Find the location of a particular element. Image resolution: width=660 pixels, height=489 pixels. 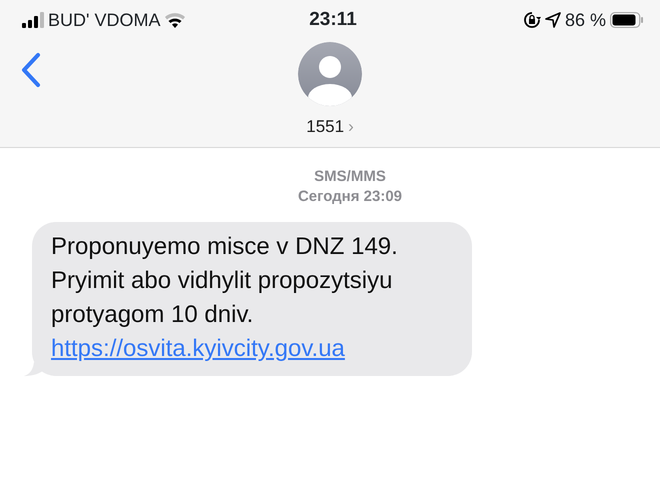

signal-icon is located at coordinates (33, 20).